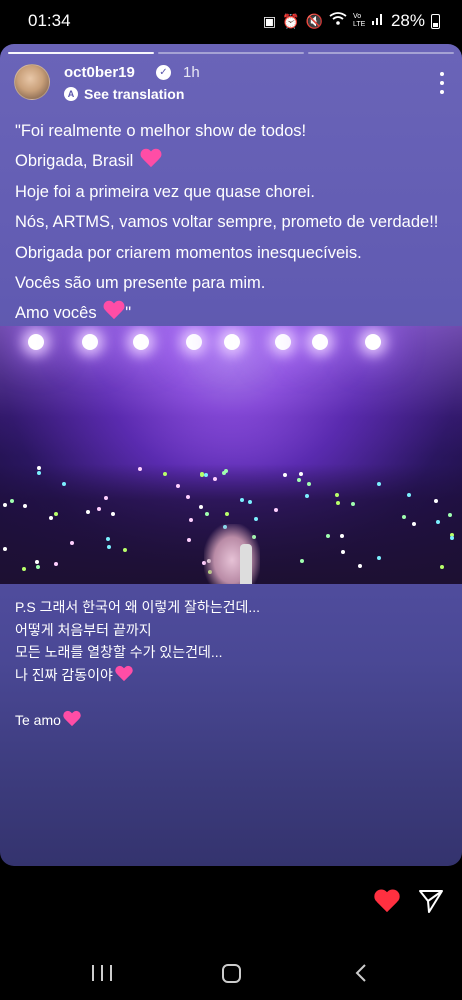  Describe the element at coordinates (378, 21) in the screenshot. I see `signal-icon` at that location.